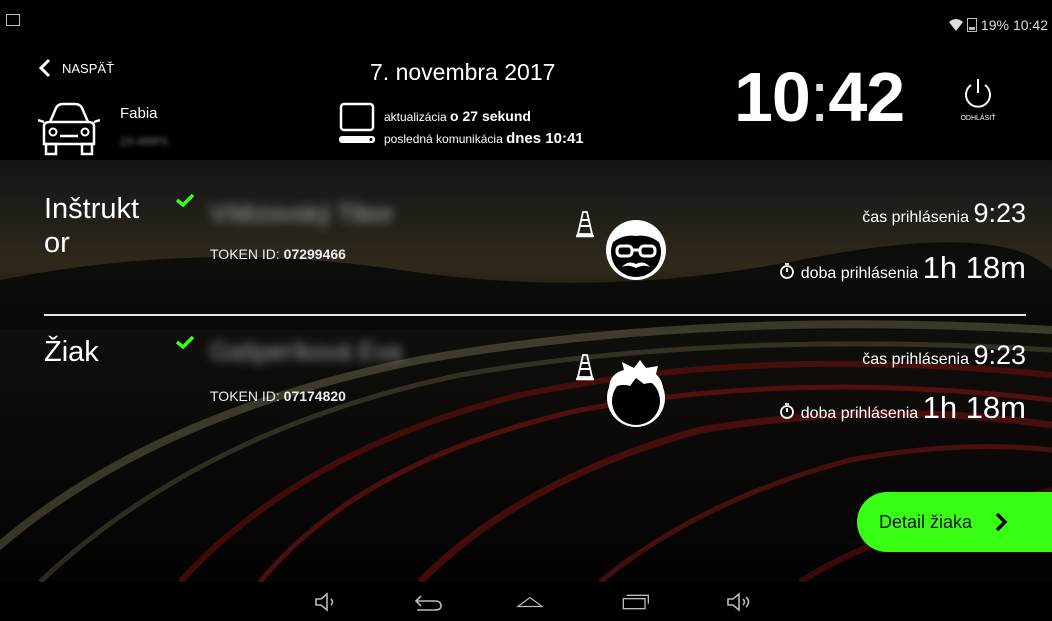 The image size is (1052, 621). I want to click on update-value: o 27 sekund, so click(490, 116).